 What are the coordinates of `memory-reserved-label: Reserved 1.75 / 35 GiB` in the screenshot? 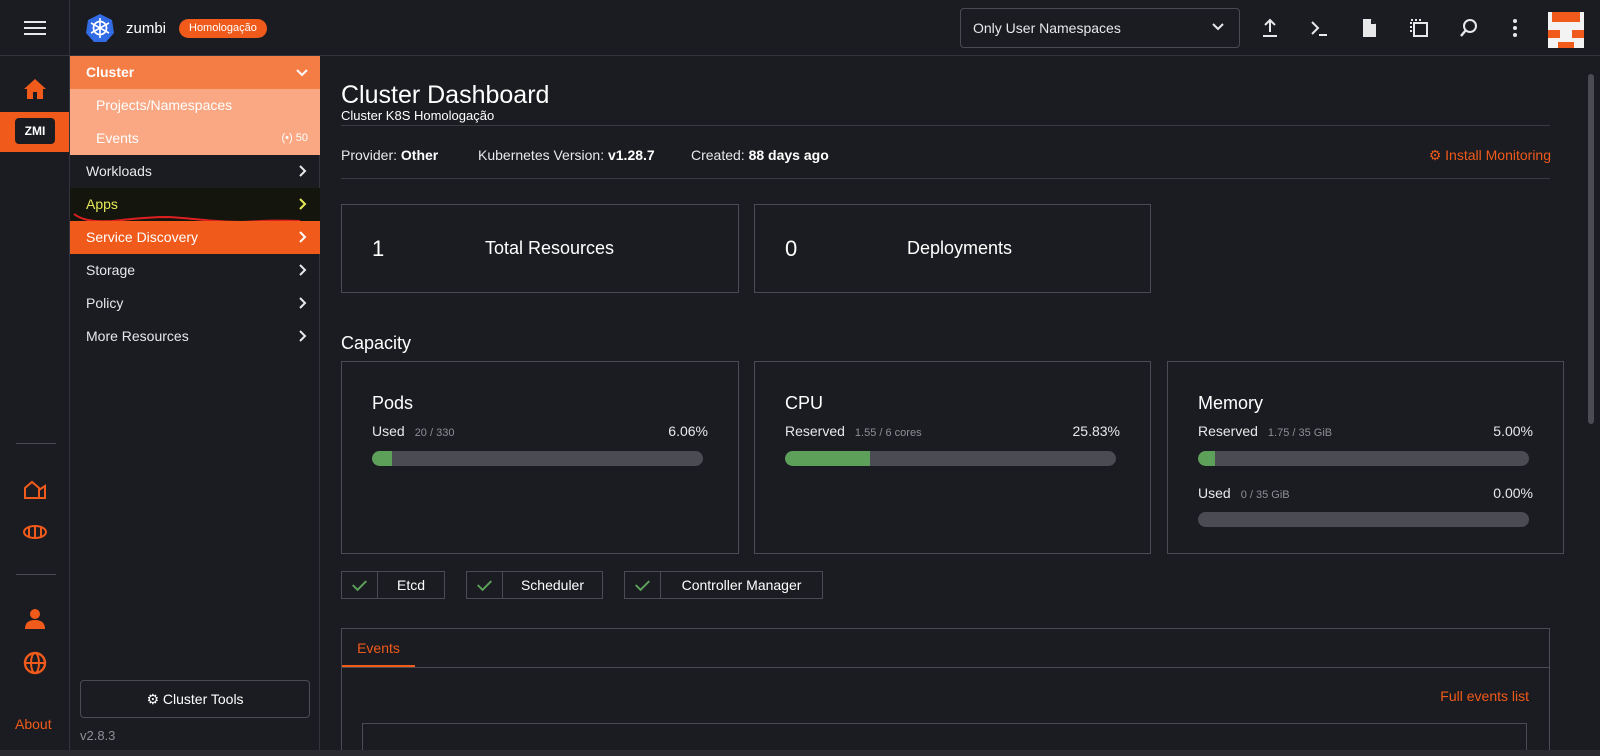 It's located at (1265, 431).